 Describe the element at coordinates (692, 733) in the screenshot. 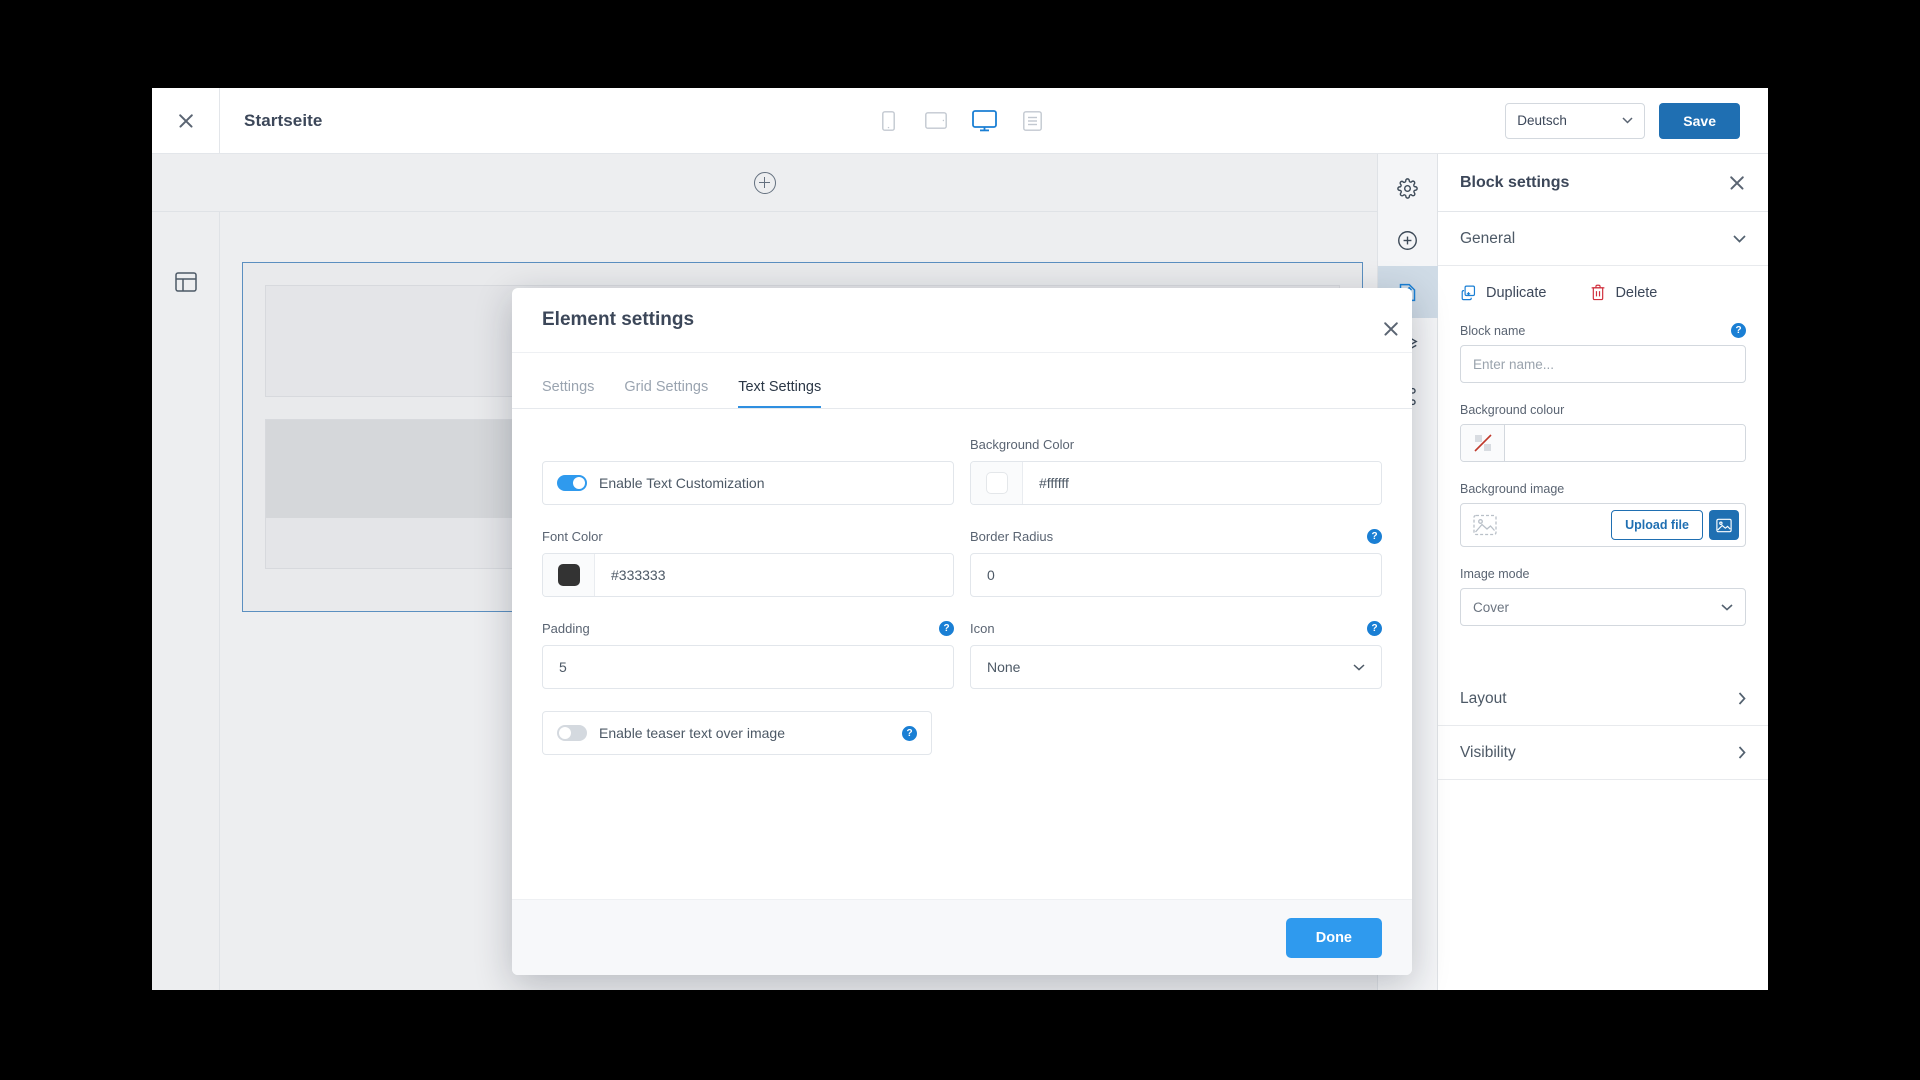

I see `enable-teaser-text-label: Enable teaser text over image` at that location.